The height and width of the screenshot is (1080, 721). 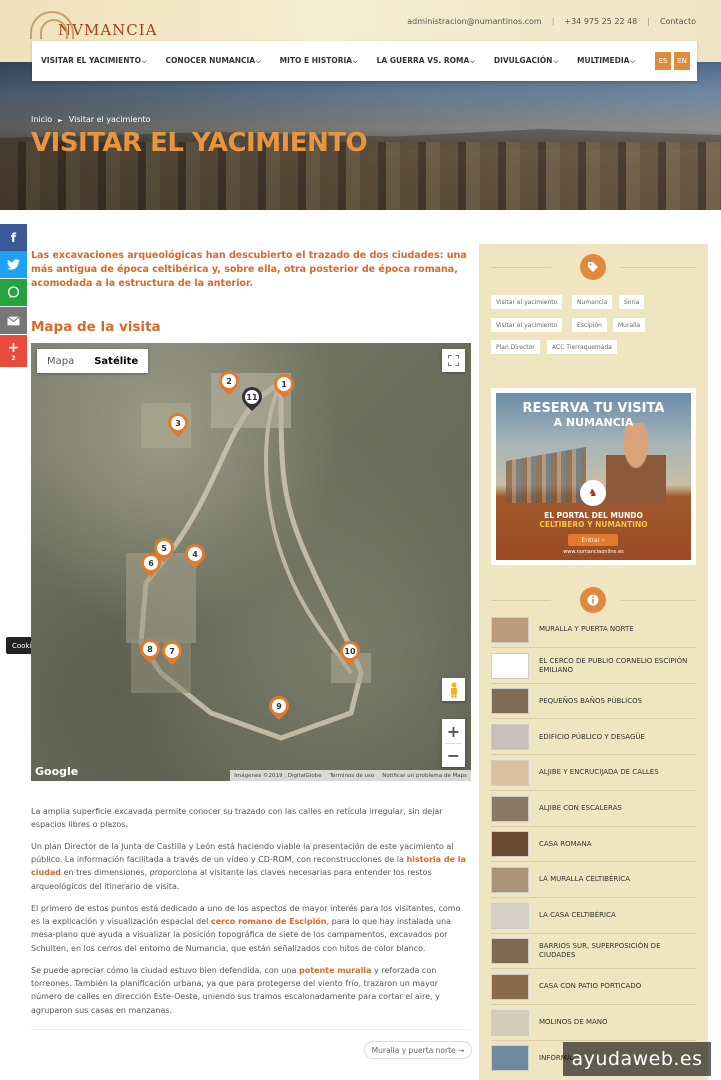 I want to click on map-marker-7: 7, so click(x=172, y=651).